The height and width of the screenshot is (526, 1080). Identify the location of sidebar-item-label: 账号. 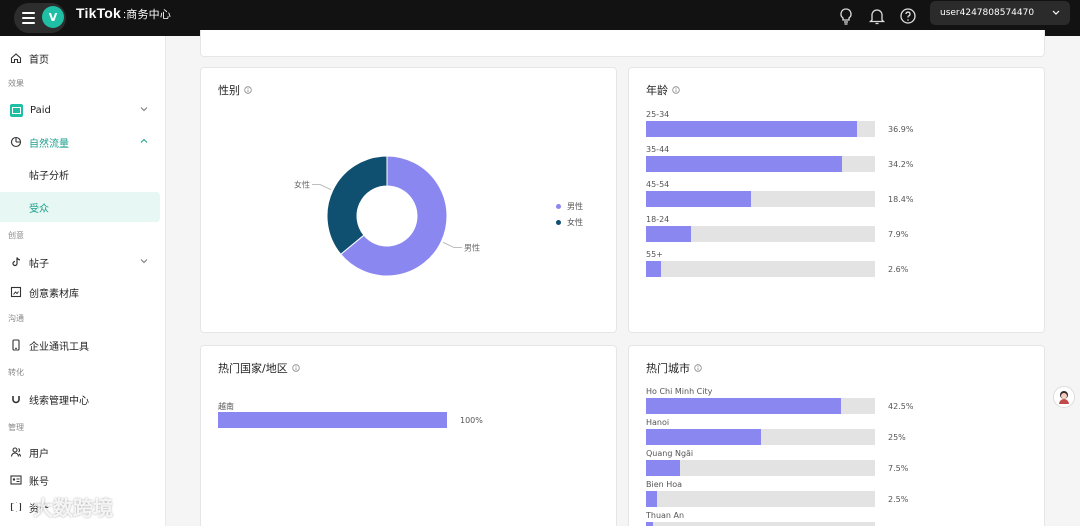
(39, 482).